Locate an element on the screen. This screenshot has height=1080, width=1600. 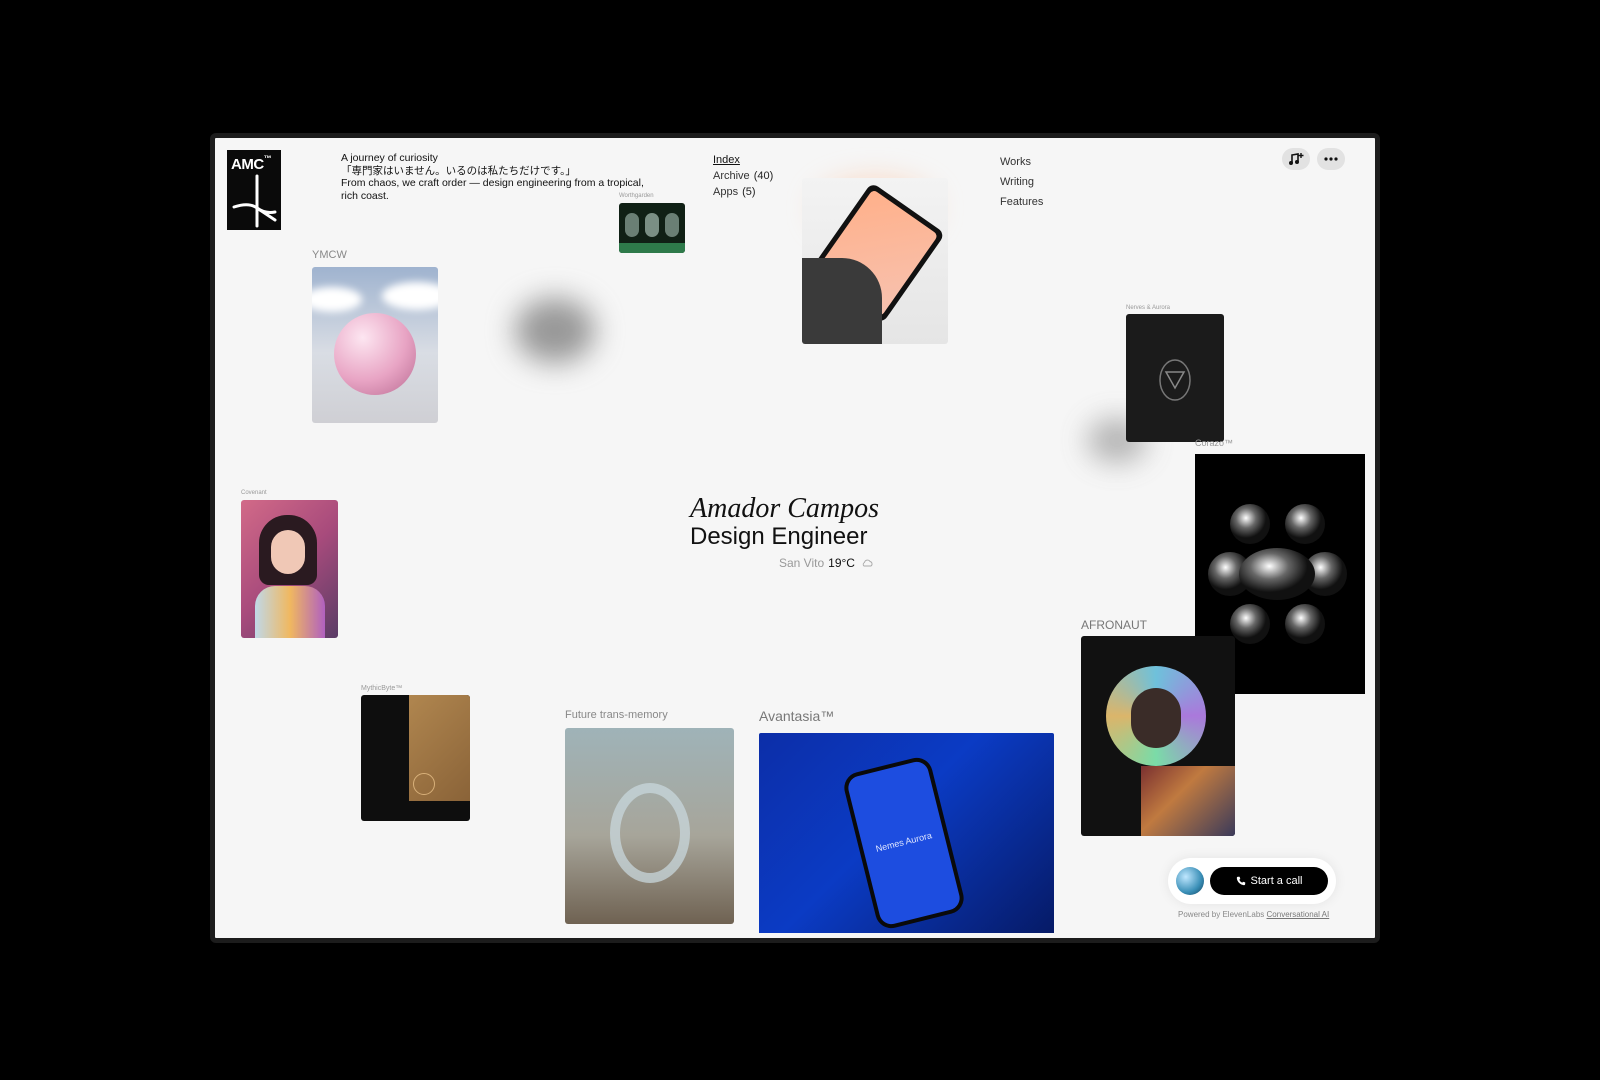
project-title-covenant: Covenant is located at coordinates (254, 493).